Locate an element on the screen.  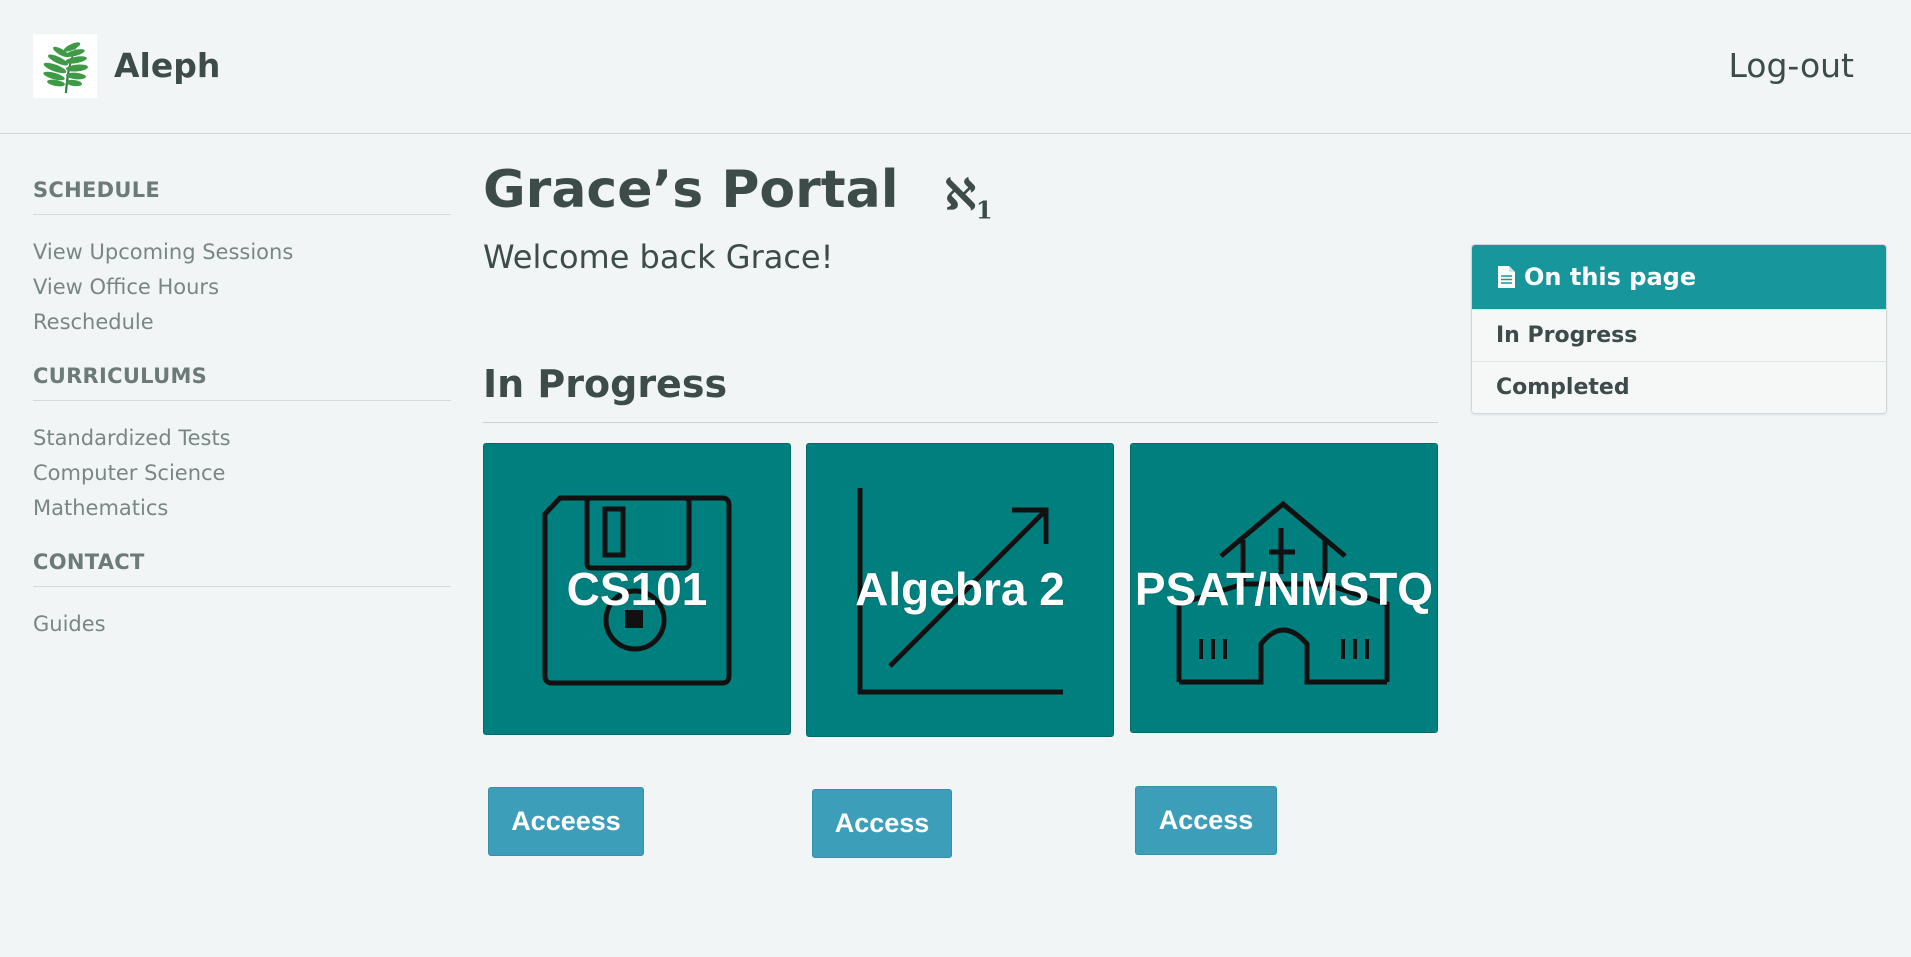
course-card-label: Algebra 2 is located at coordinates (960, 589).